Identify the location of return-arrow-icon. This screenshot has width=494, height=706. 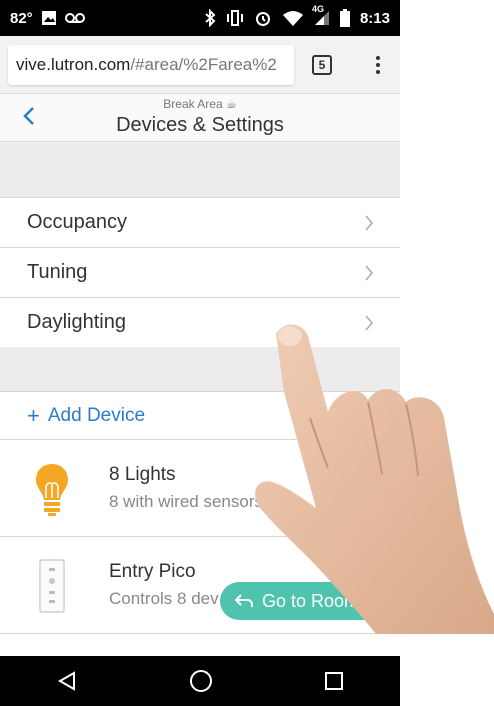
(243, 600).